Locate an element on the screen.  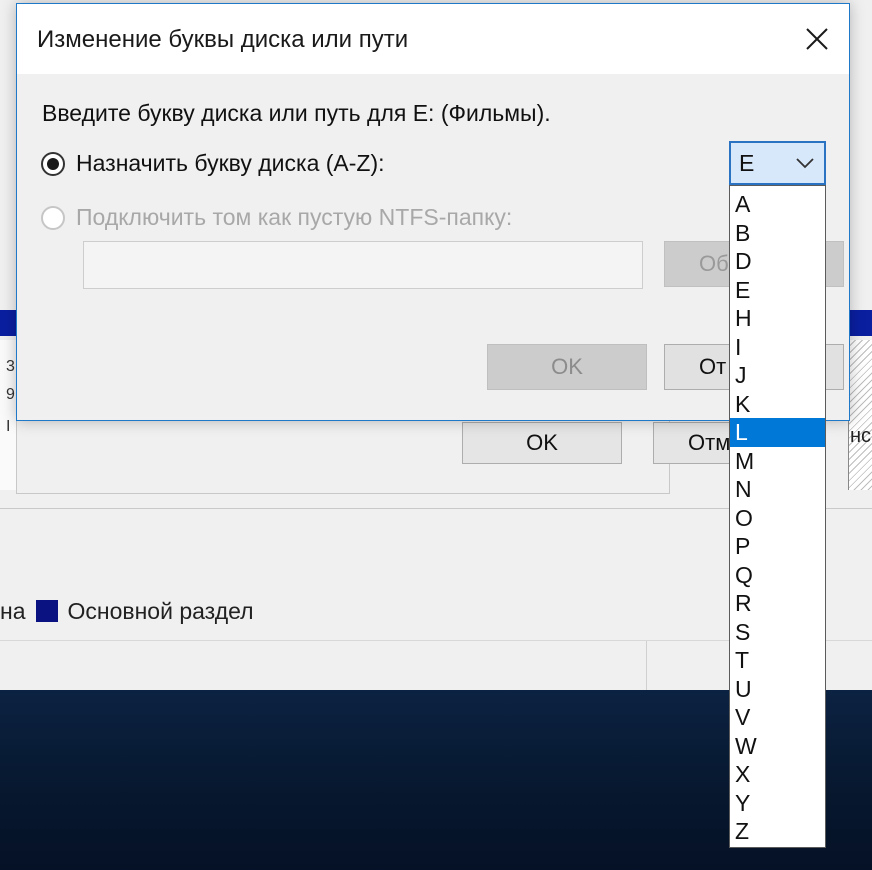
drive-letter-option: D is located at coordinates (777, 261).